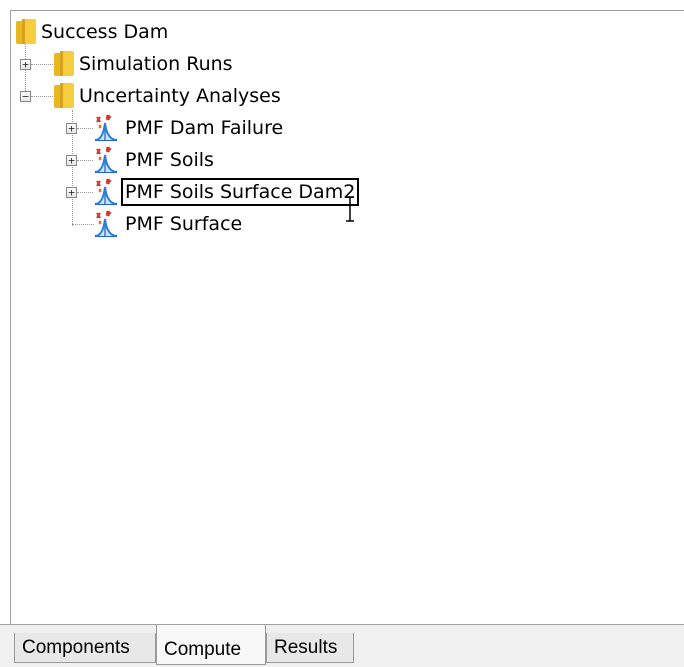  What do you see at coordinates (350, 209) in the screenshot?
I see `text-cursor-icon` at bounding box center [350, 209].